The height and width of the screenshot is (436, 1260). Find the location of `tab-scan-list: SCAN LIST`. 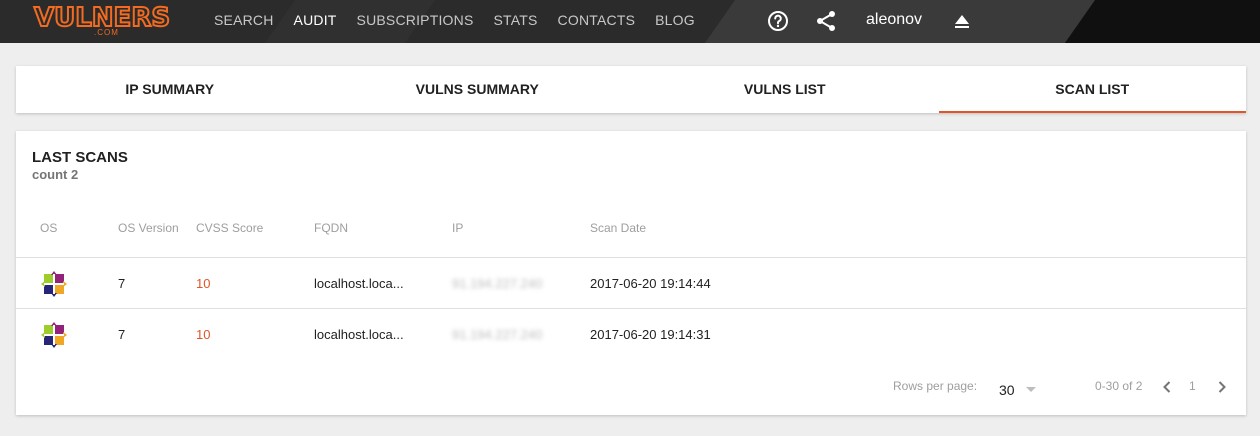

tab-scan-list: SCAN LIST is located at coordinates (1092, 89).